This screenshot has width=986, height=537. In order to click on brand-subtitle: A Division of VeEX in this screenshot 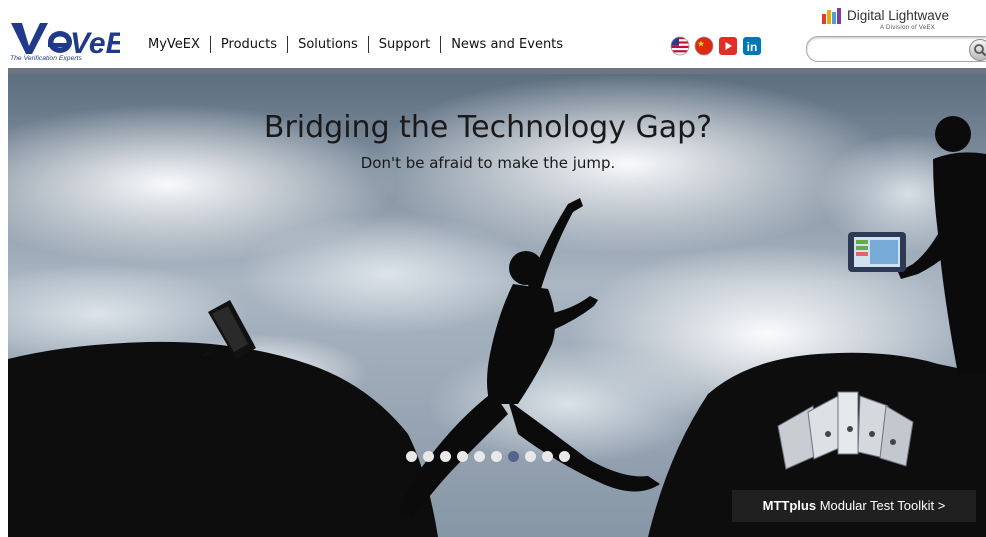, I will do `click(908, 28)`.